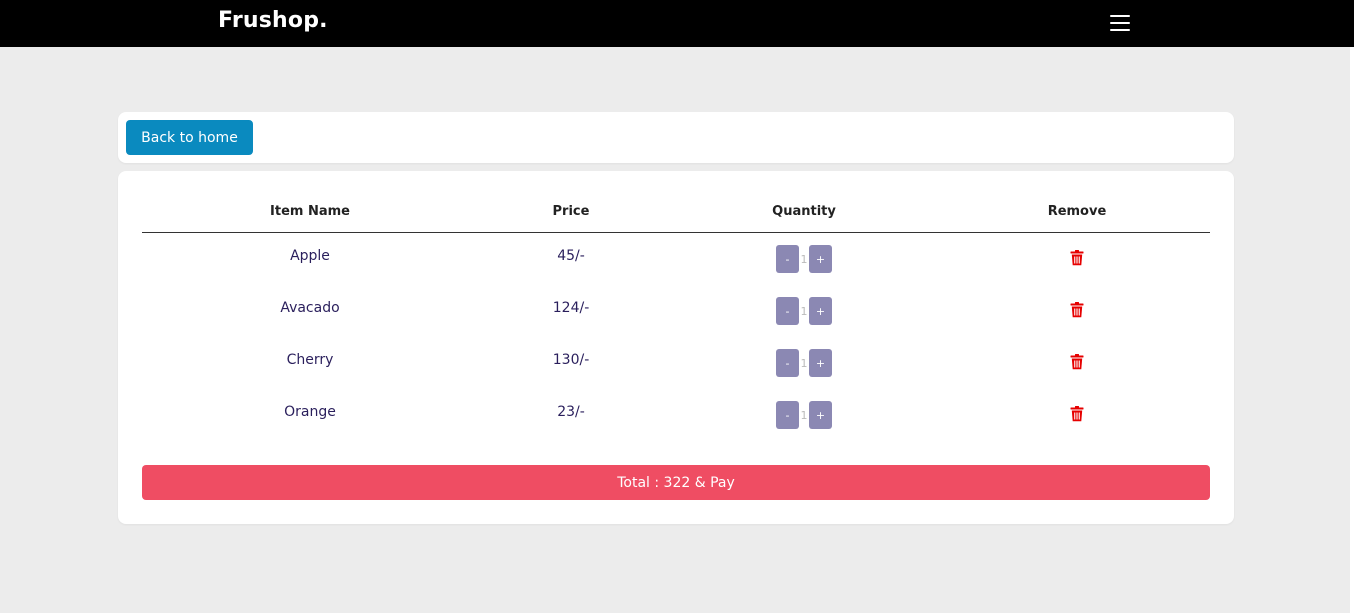  What do you see at coordinates (310, 412) in the screenshot?
I see `item-name: Orange` at bounding box center [310, 412].